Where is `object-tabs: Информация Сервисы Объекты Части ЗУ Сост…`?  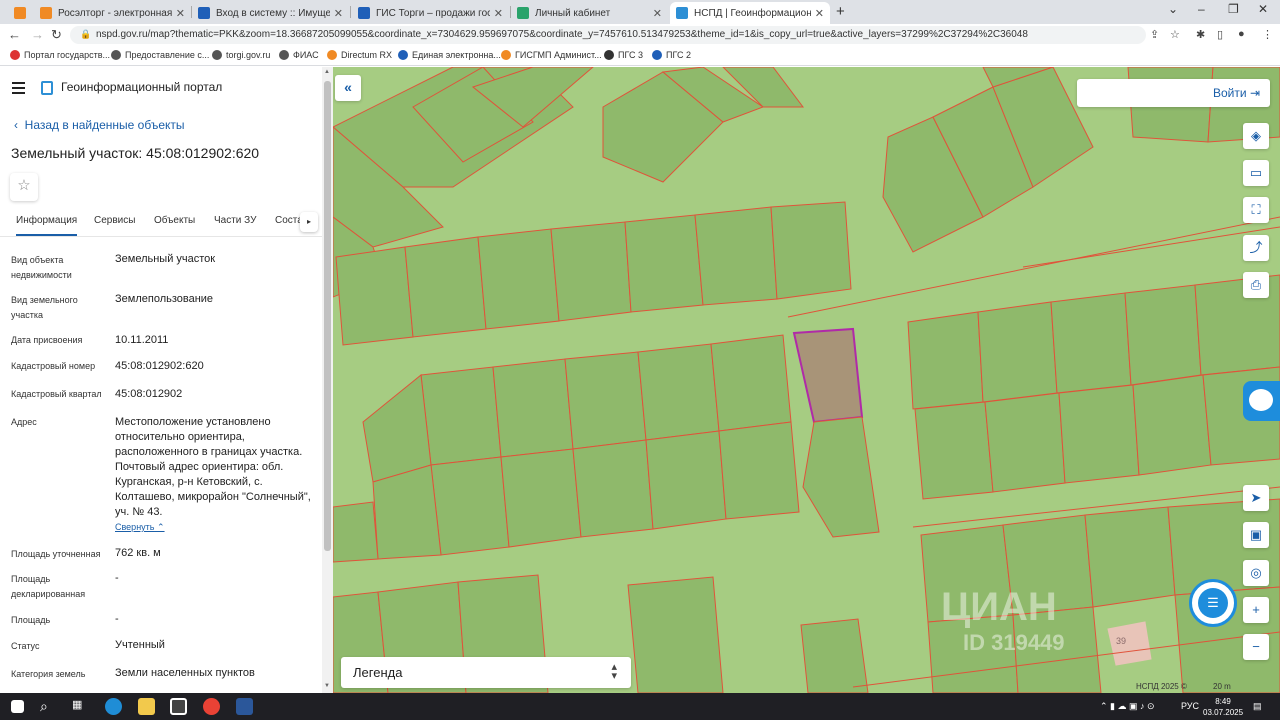
object-tabs: Информация Сервисы Объекты Части ЗУ Сост… is located at coordinates (161, 222).